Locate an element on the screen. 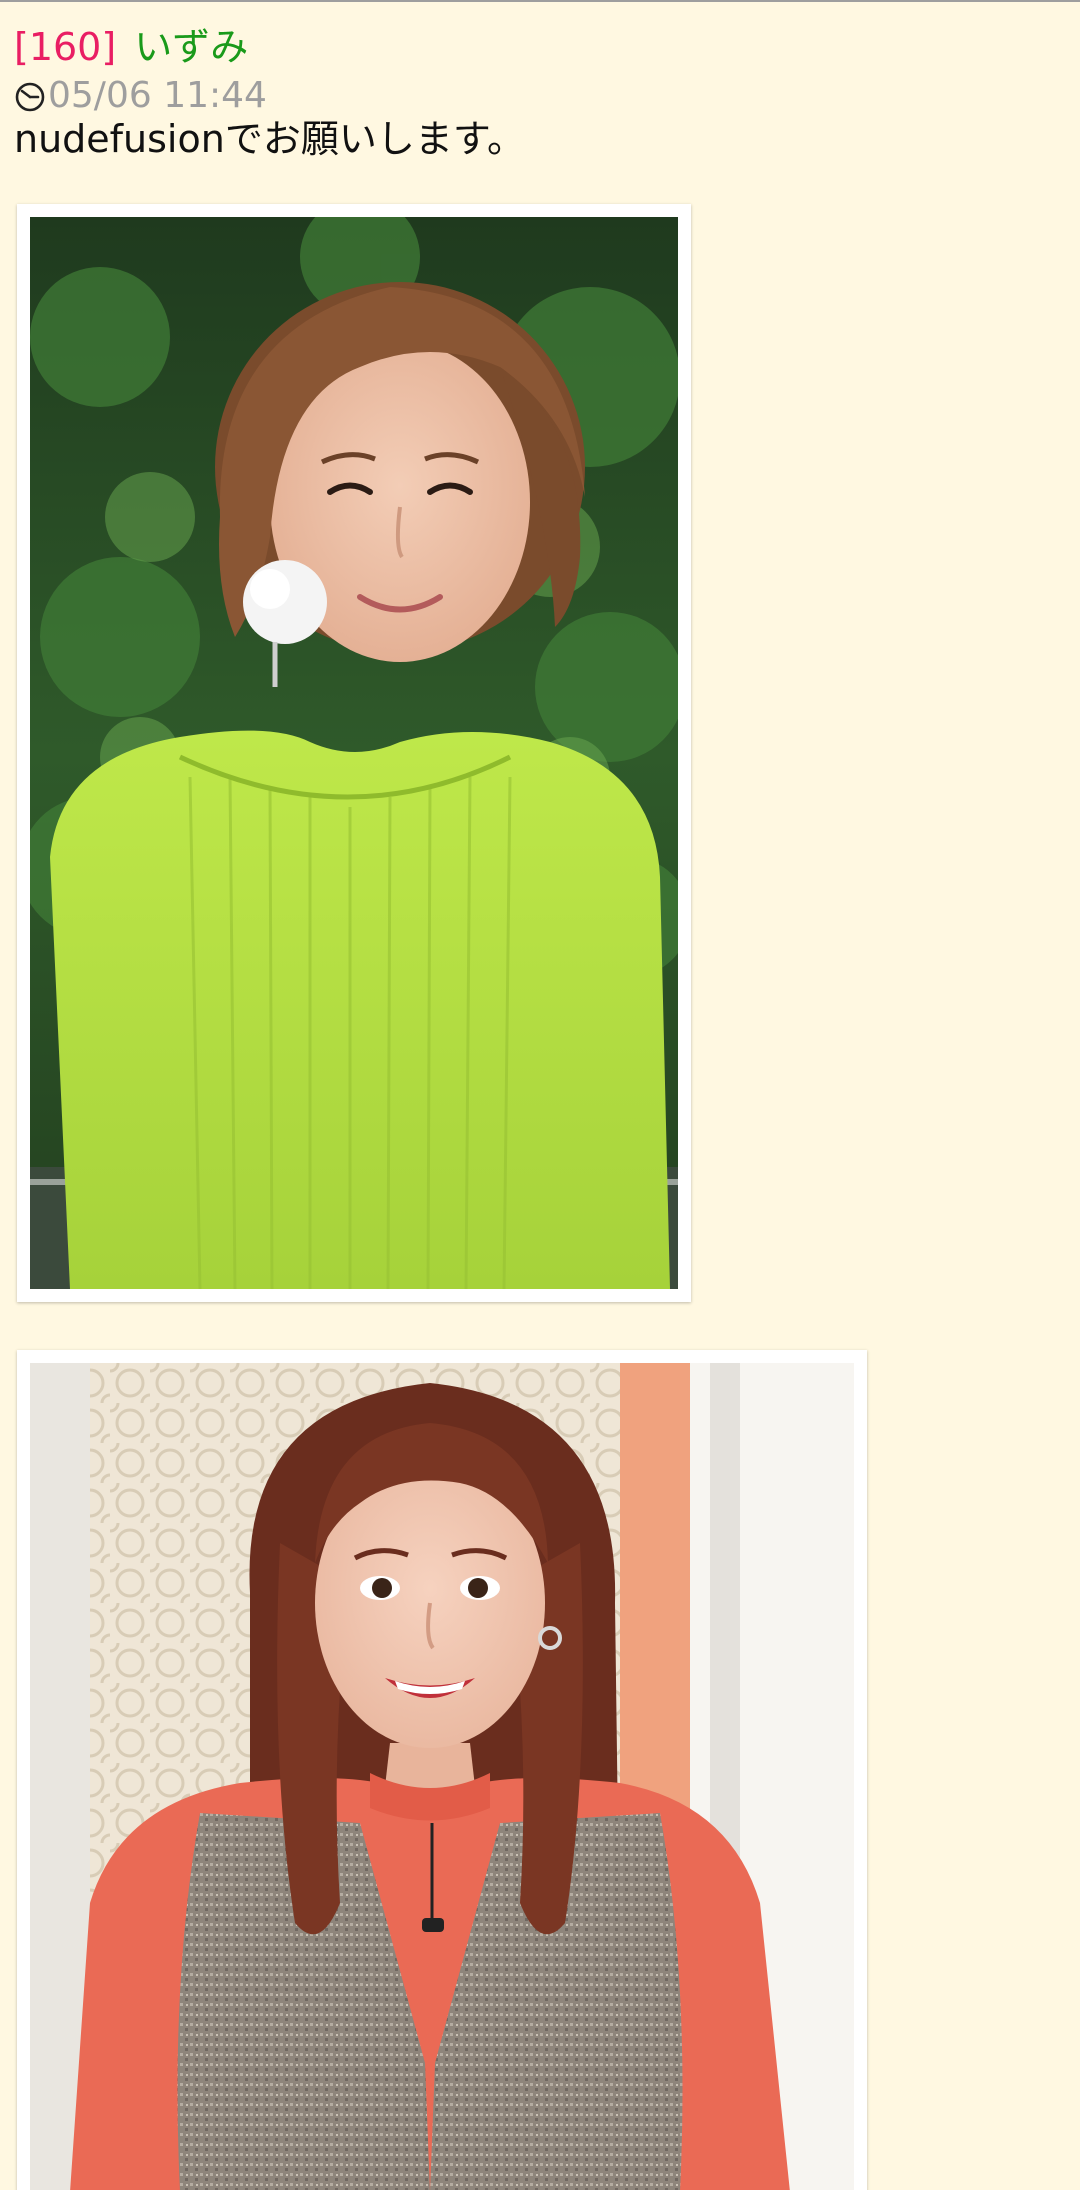 This screenshot has height=2190, width=1080. post-number-link: [160] is located at coordinates (65, 47).